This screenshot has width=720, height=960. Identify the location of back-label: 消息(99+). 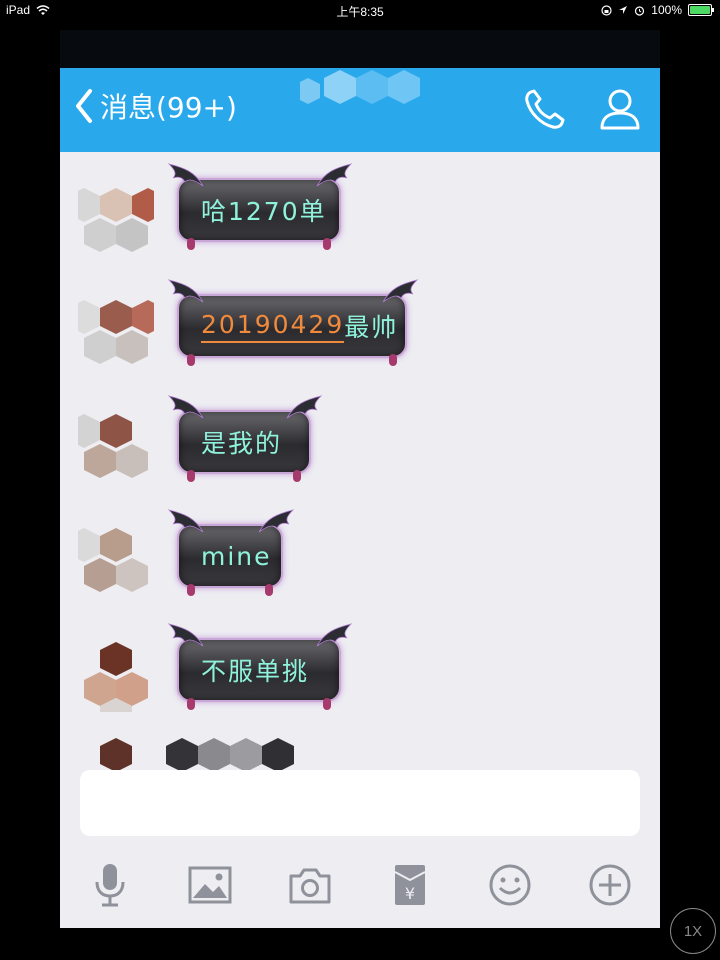
(168, 107).